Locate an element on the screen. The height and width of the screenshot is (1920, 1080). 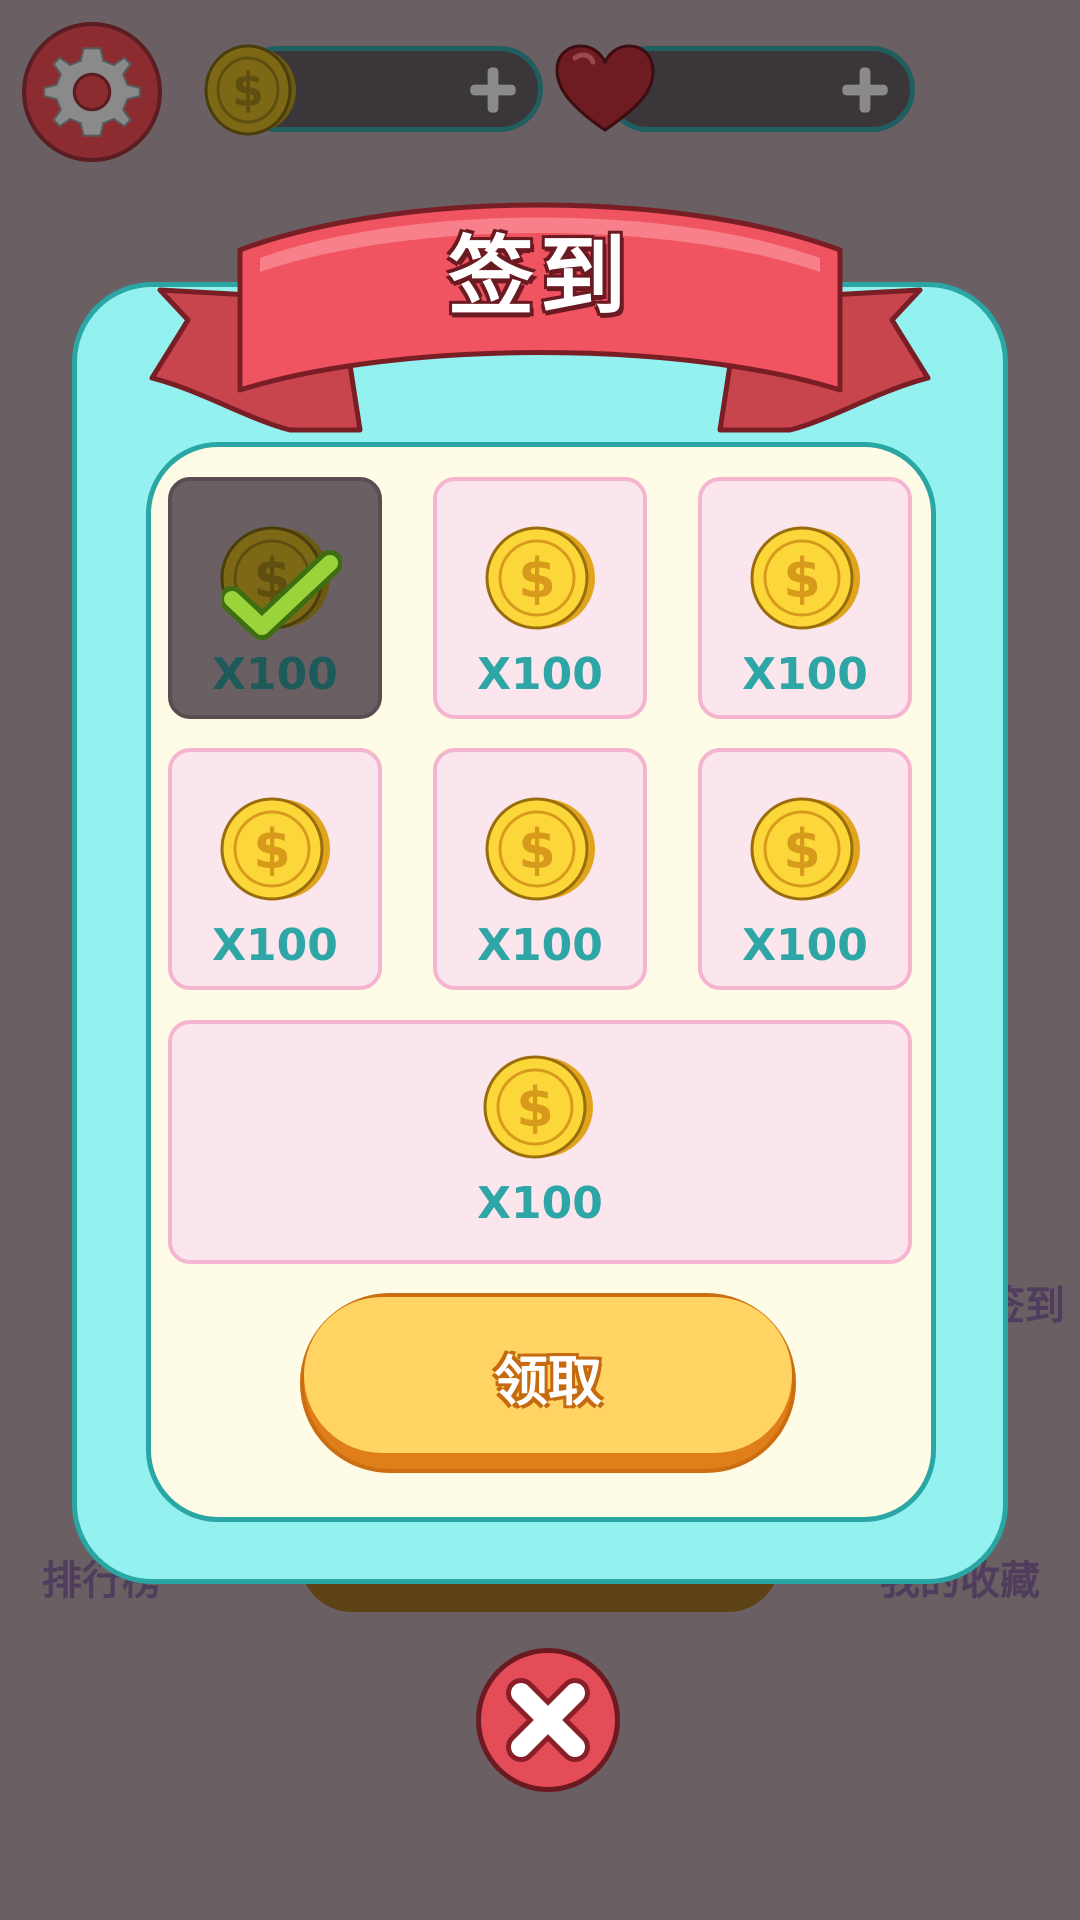
close-icon is located at coordinates (548, 1720).